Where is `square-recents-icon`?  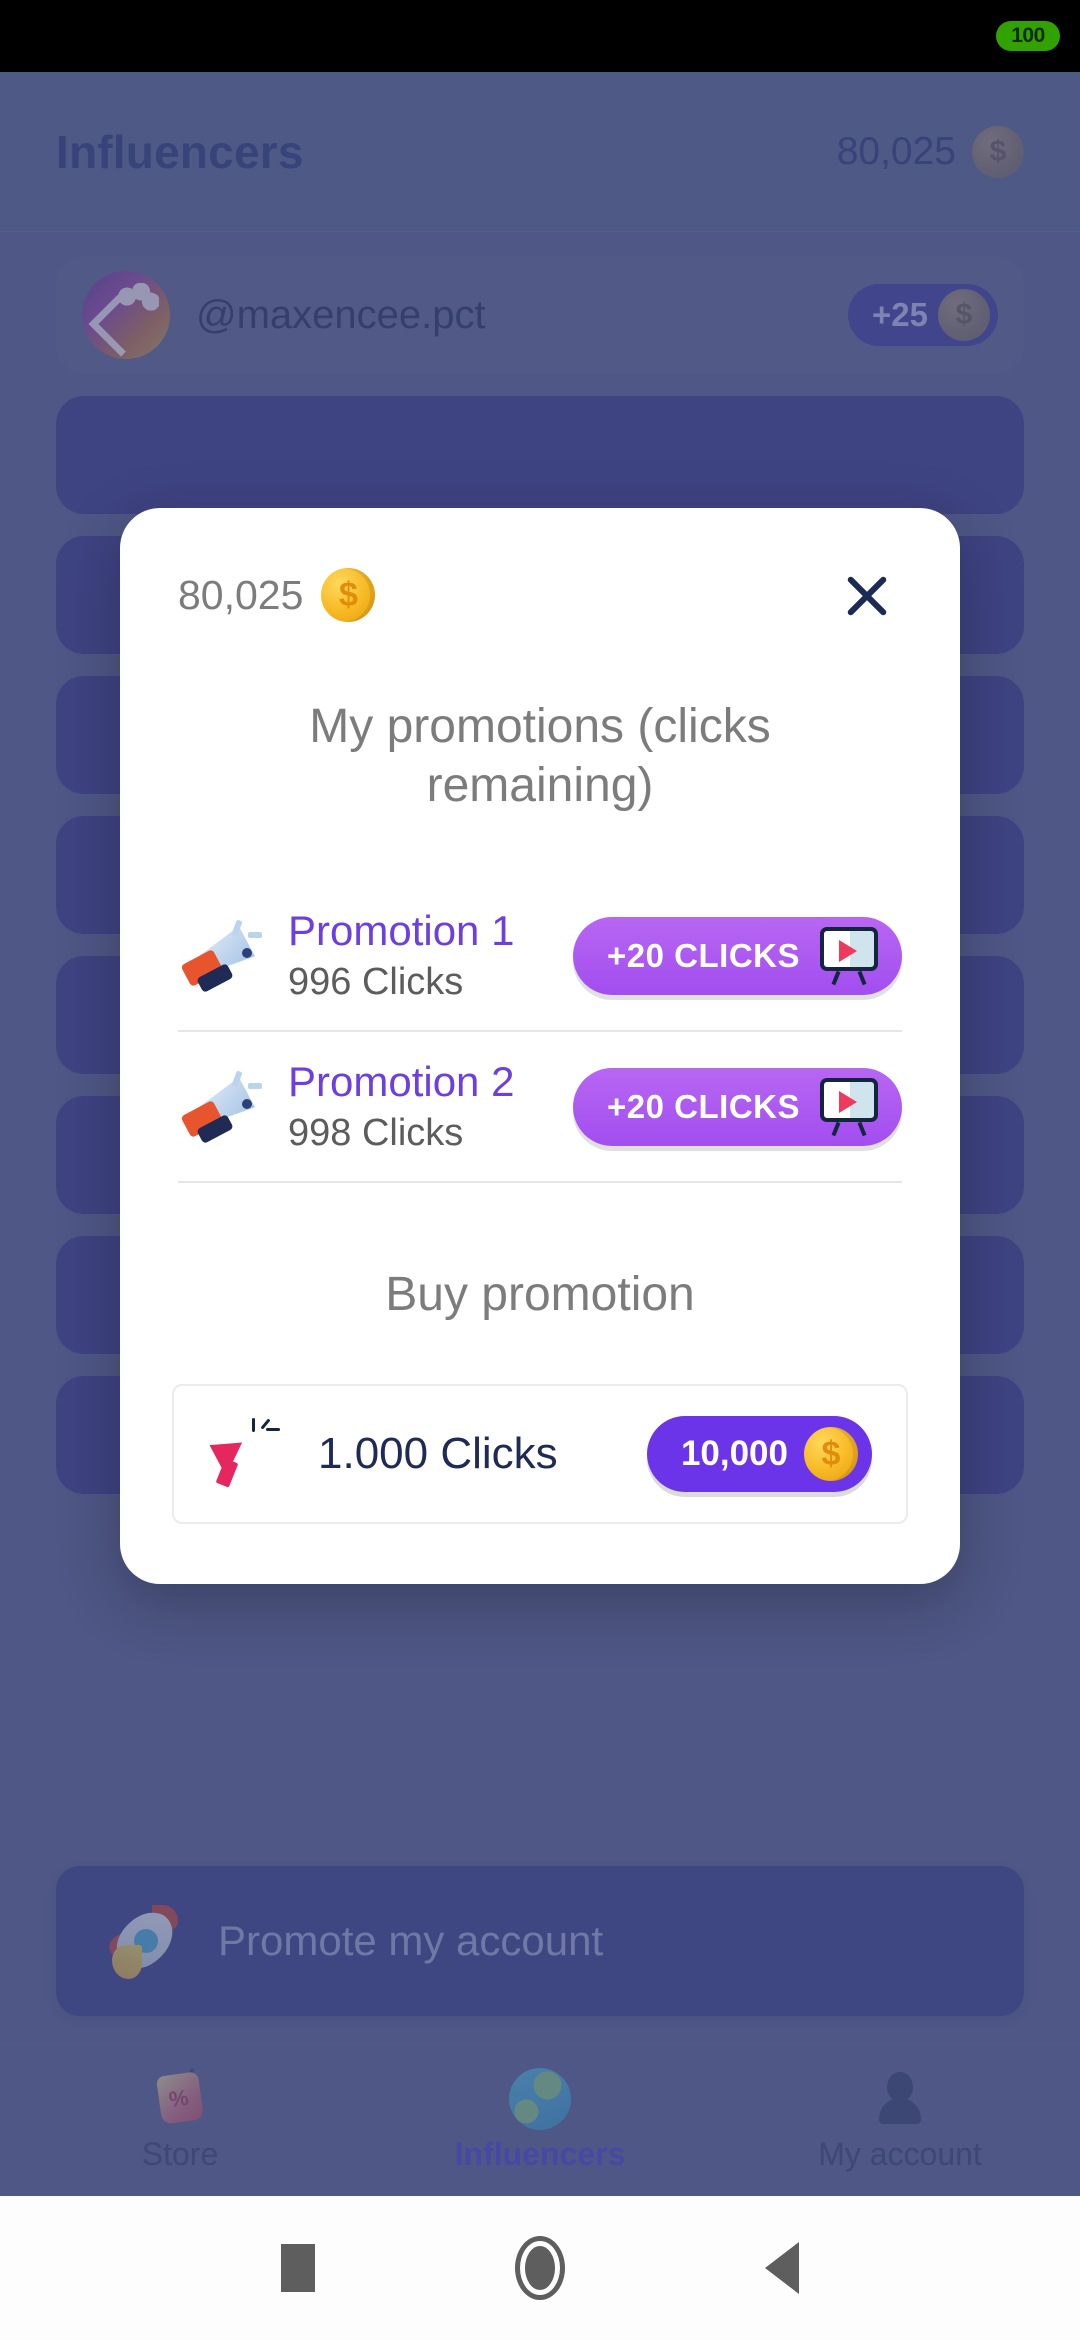
square-recents-icon is located at coordinates (298, 2268).